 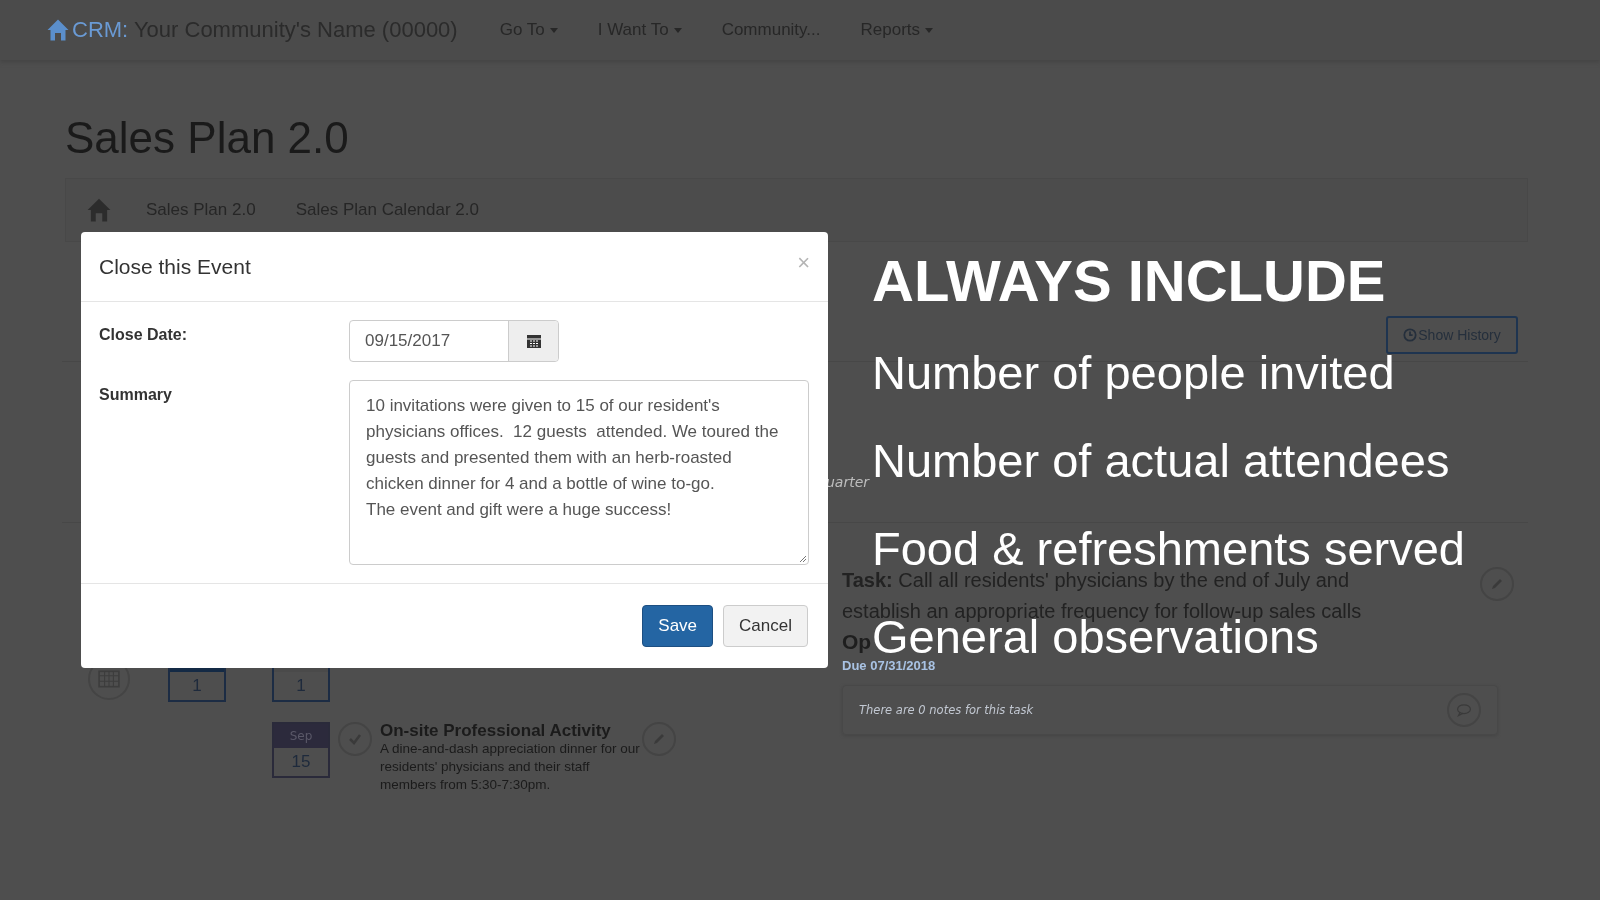 What do you see at coordinates (1168, 549) in the screenshot?
I see `slide-bullet-text: Food & refreshments served` at bounding box center [1168, 549].